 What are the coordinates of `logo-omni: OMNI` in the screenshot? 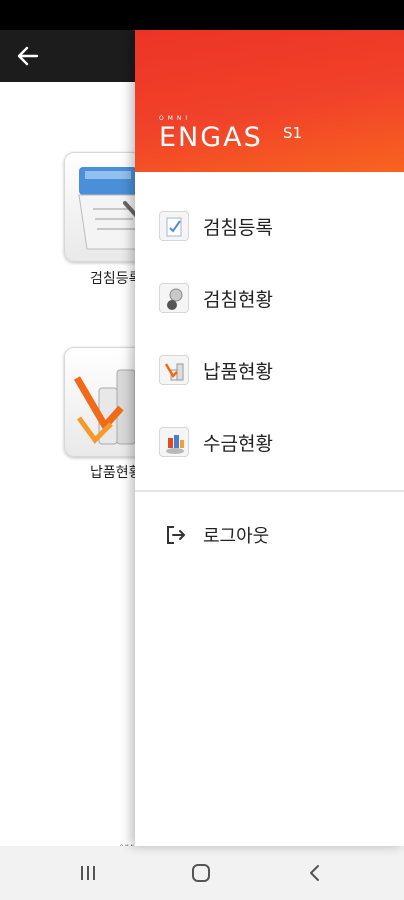 It's located at (175, 118).